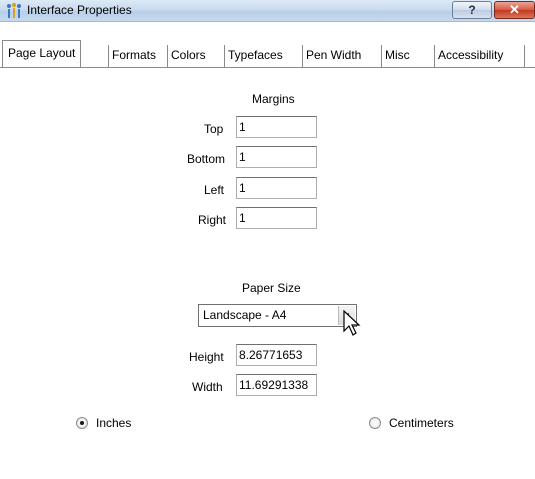 The image size is (535, 479). I want to click on height-input: 8.26771653, so click(276, 355).